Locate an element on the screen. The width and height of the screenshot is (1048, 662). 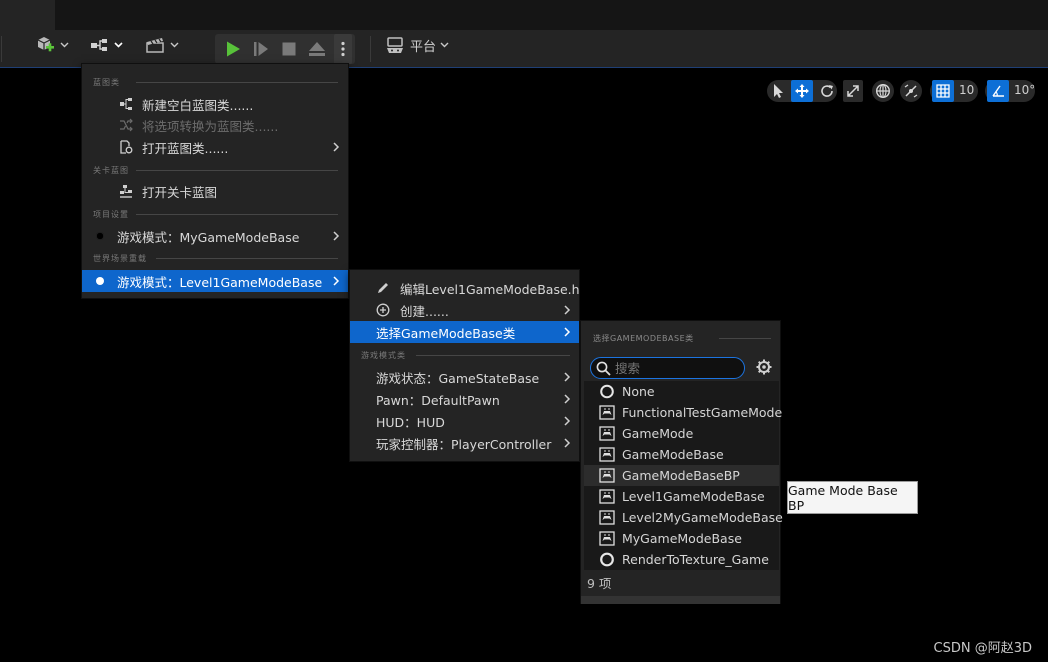
picker-settings-button is located at coordinates (764, 369).